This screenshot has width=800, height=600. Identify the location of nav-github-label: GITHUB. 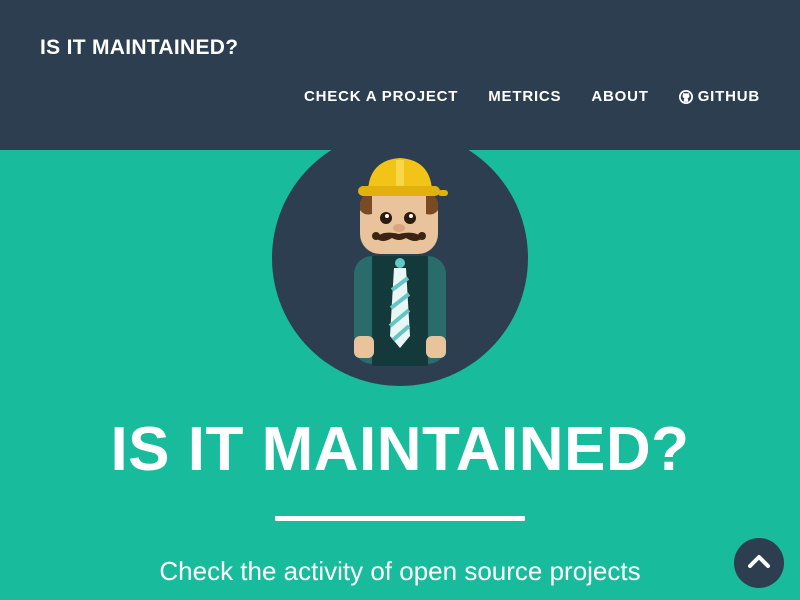
(728, 96).